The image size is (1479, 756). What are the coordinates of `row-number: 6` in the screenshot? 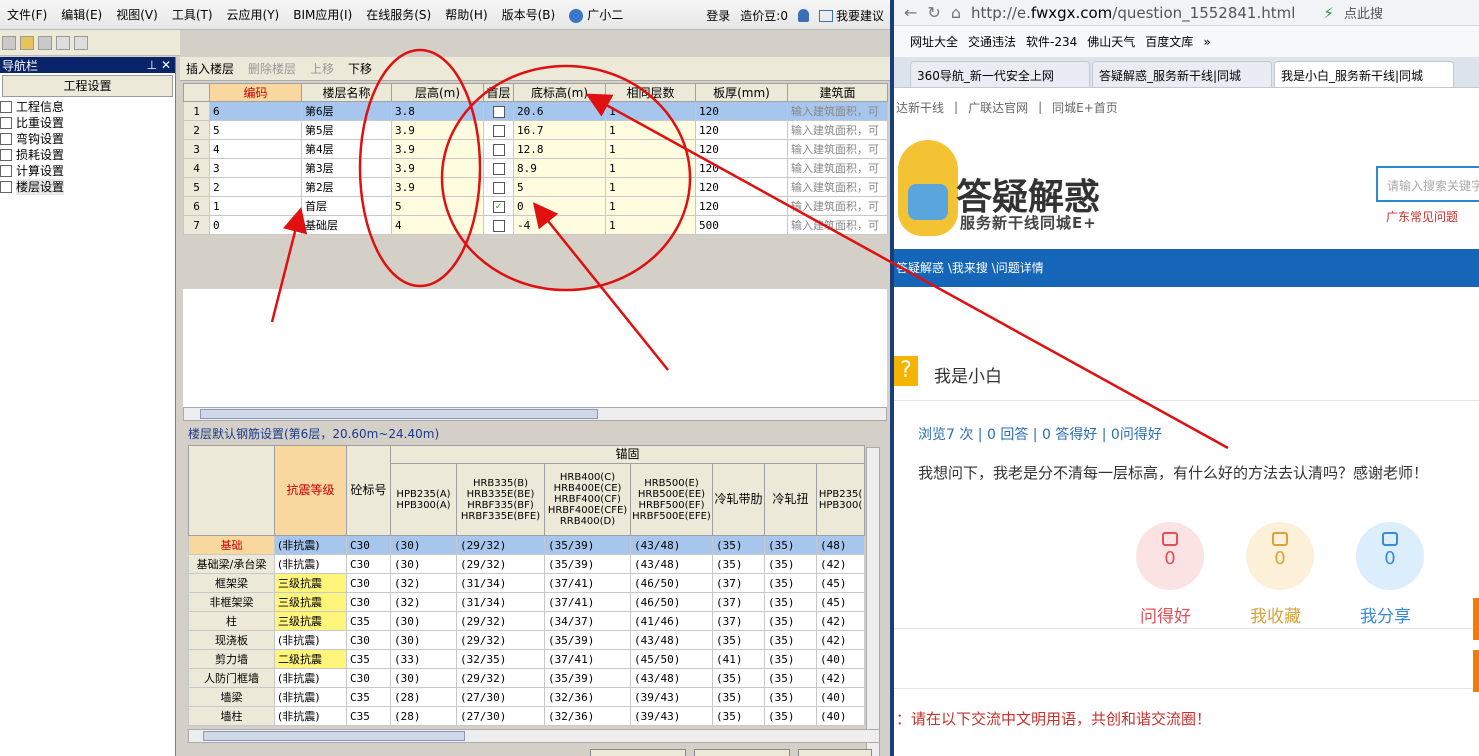 It's located at (196, 206).